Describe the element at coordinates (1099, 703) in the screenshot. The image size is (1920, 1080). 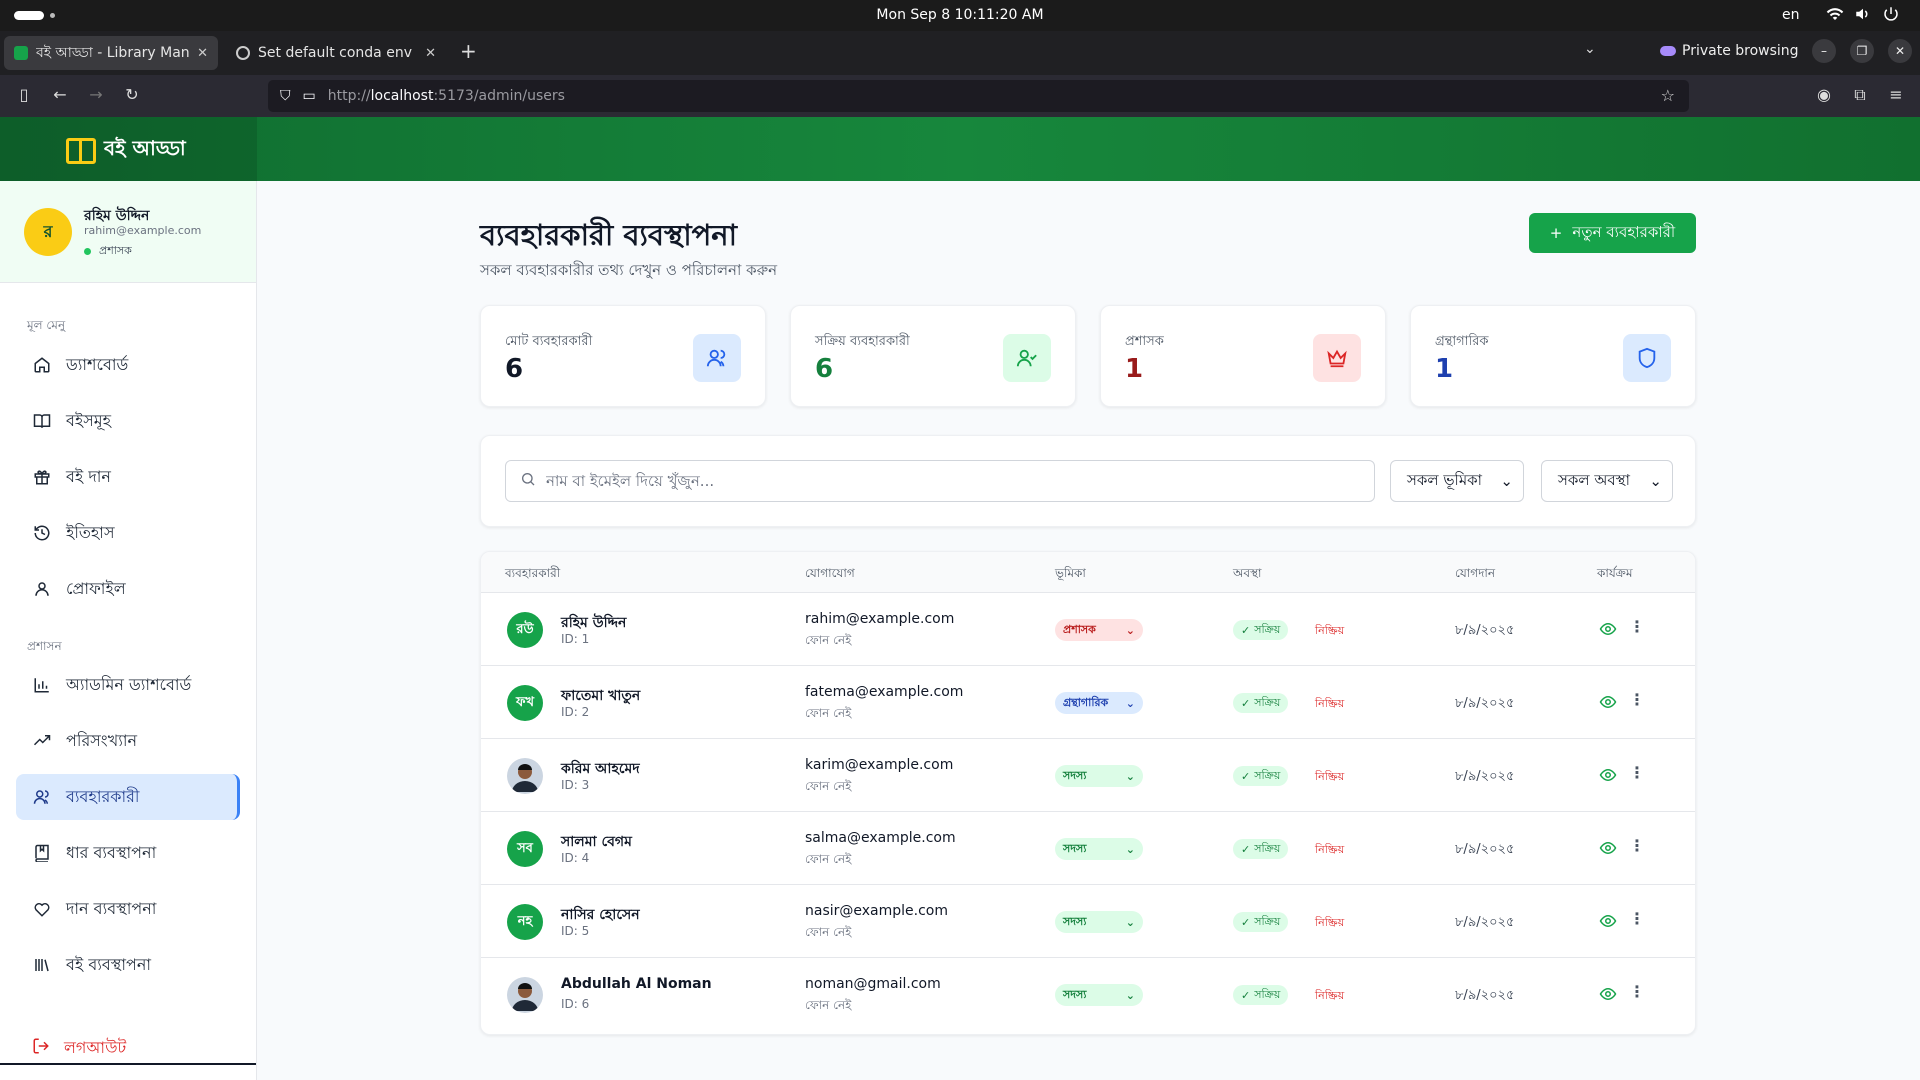
I see `role-select: গ্রন্থাগারিক ⌄` at that location.